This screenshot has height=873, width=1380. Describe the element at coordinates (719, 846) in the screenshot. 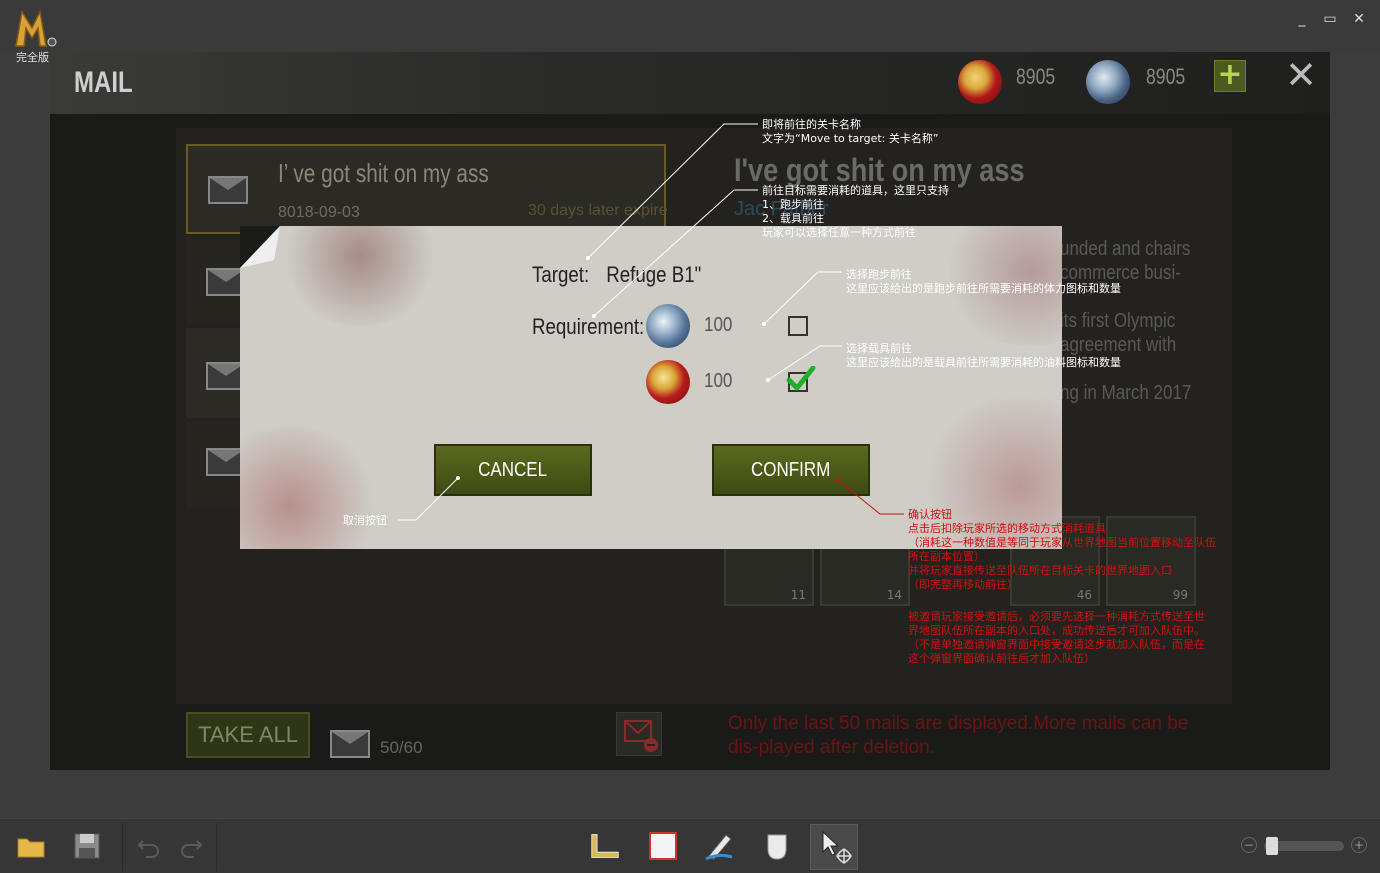

I see `pen-icon` at that location.